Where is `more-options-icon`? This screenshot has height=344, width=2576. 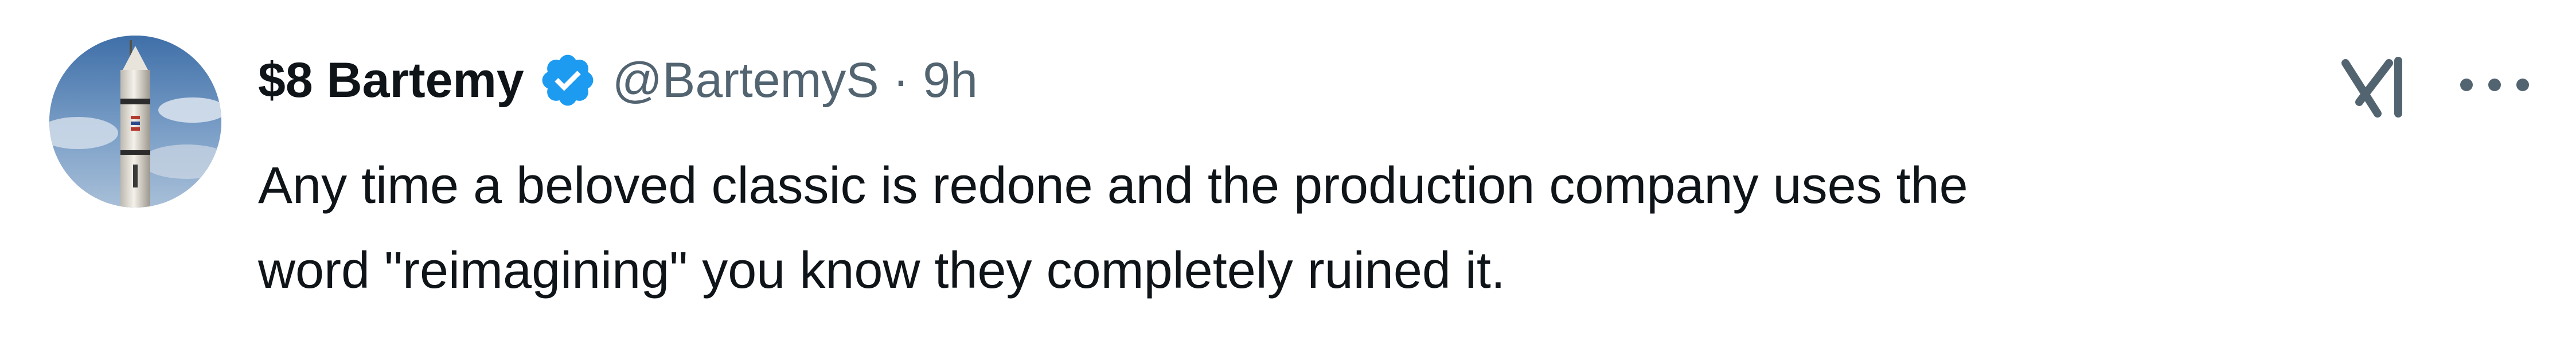
more-options-icon is located at coordinates (2495, 85).